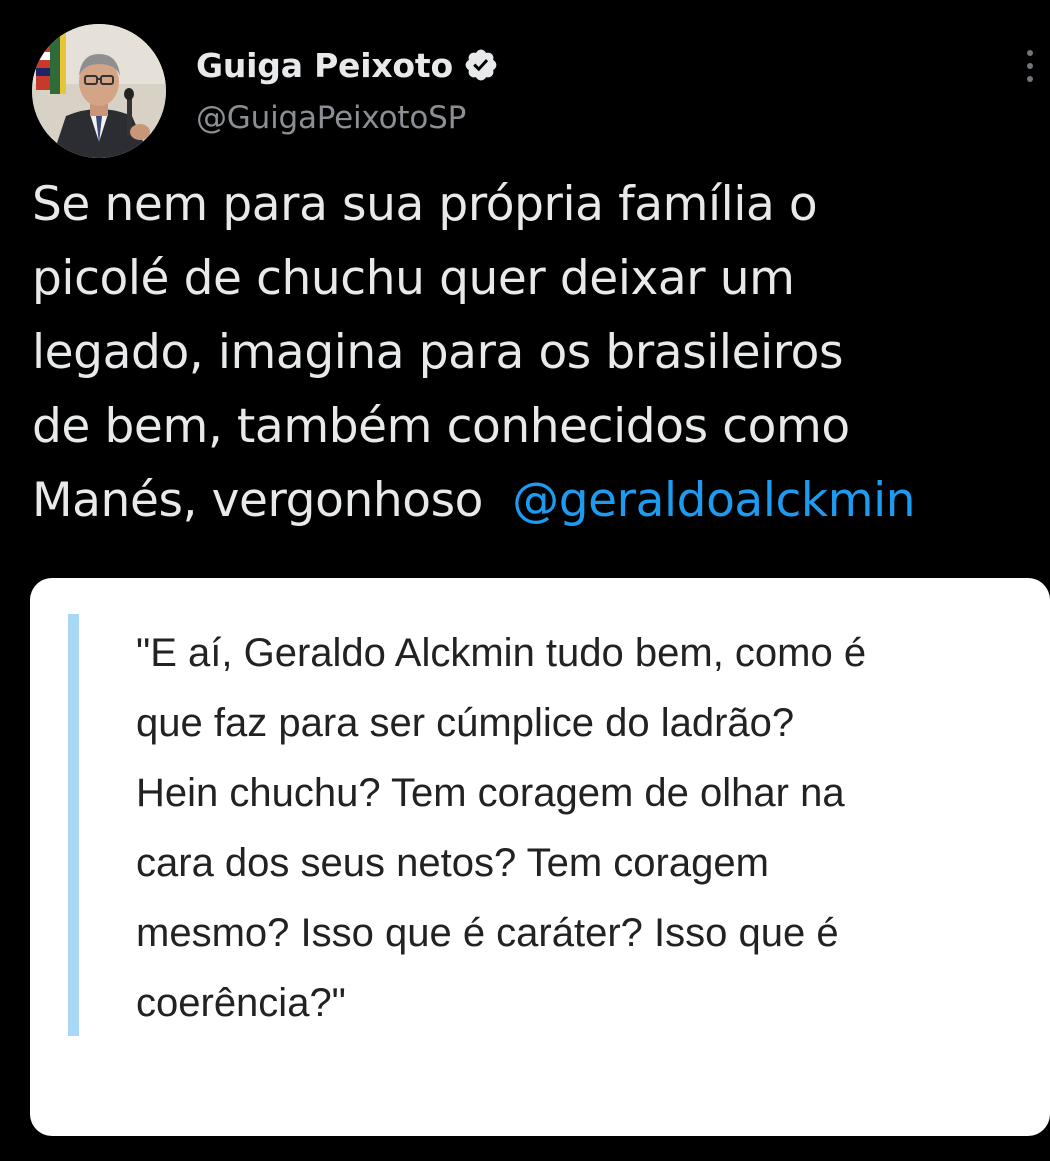  What do you see at coordinates (425, 204) in the screenshot?
I see `tweet-text-line: Se nem para sua própria família o` at bounding box center [425, 204].